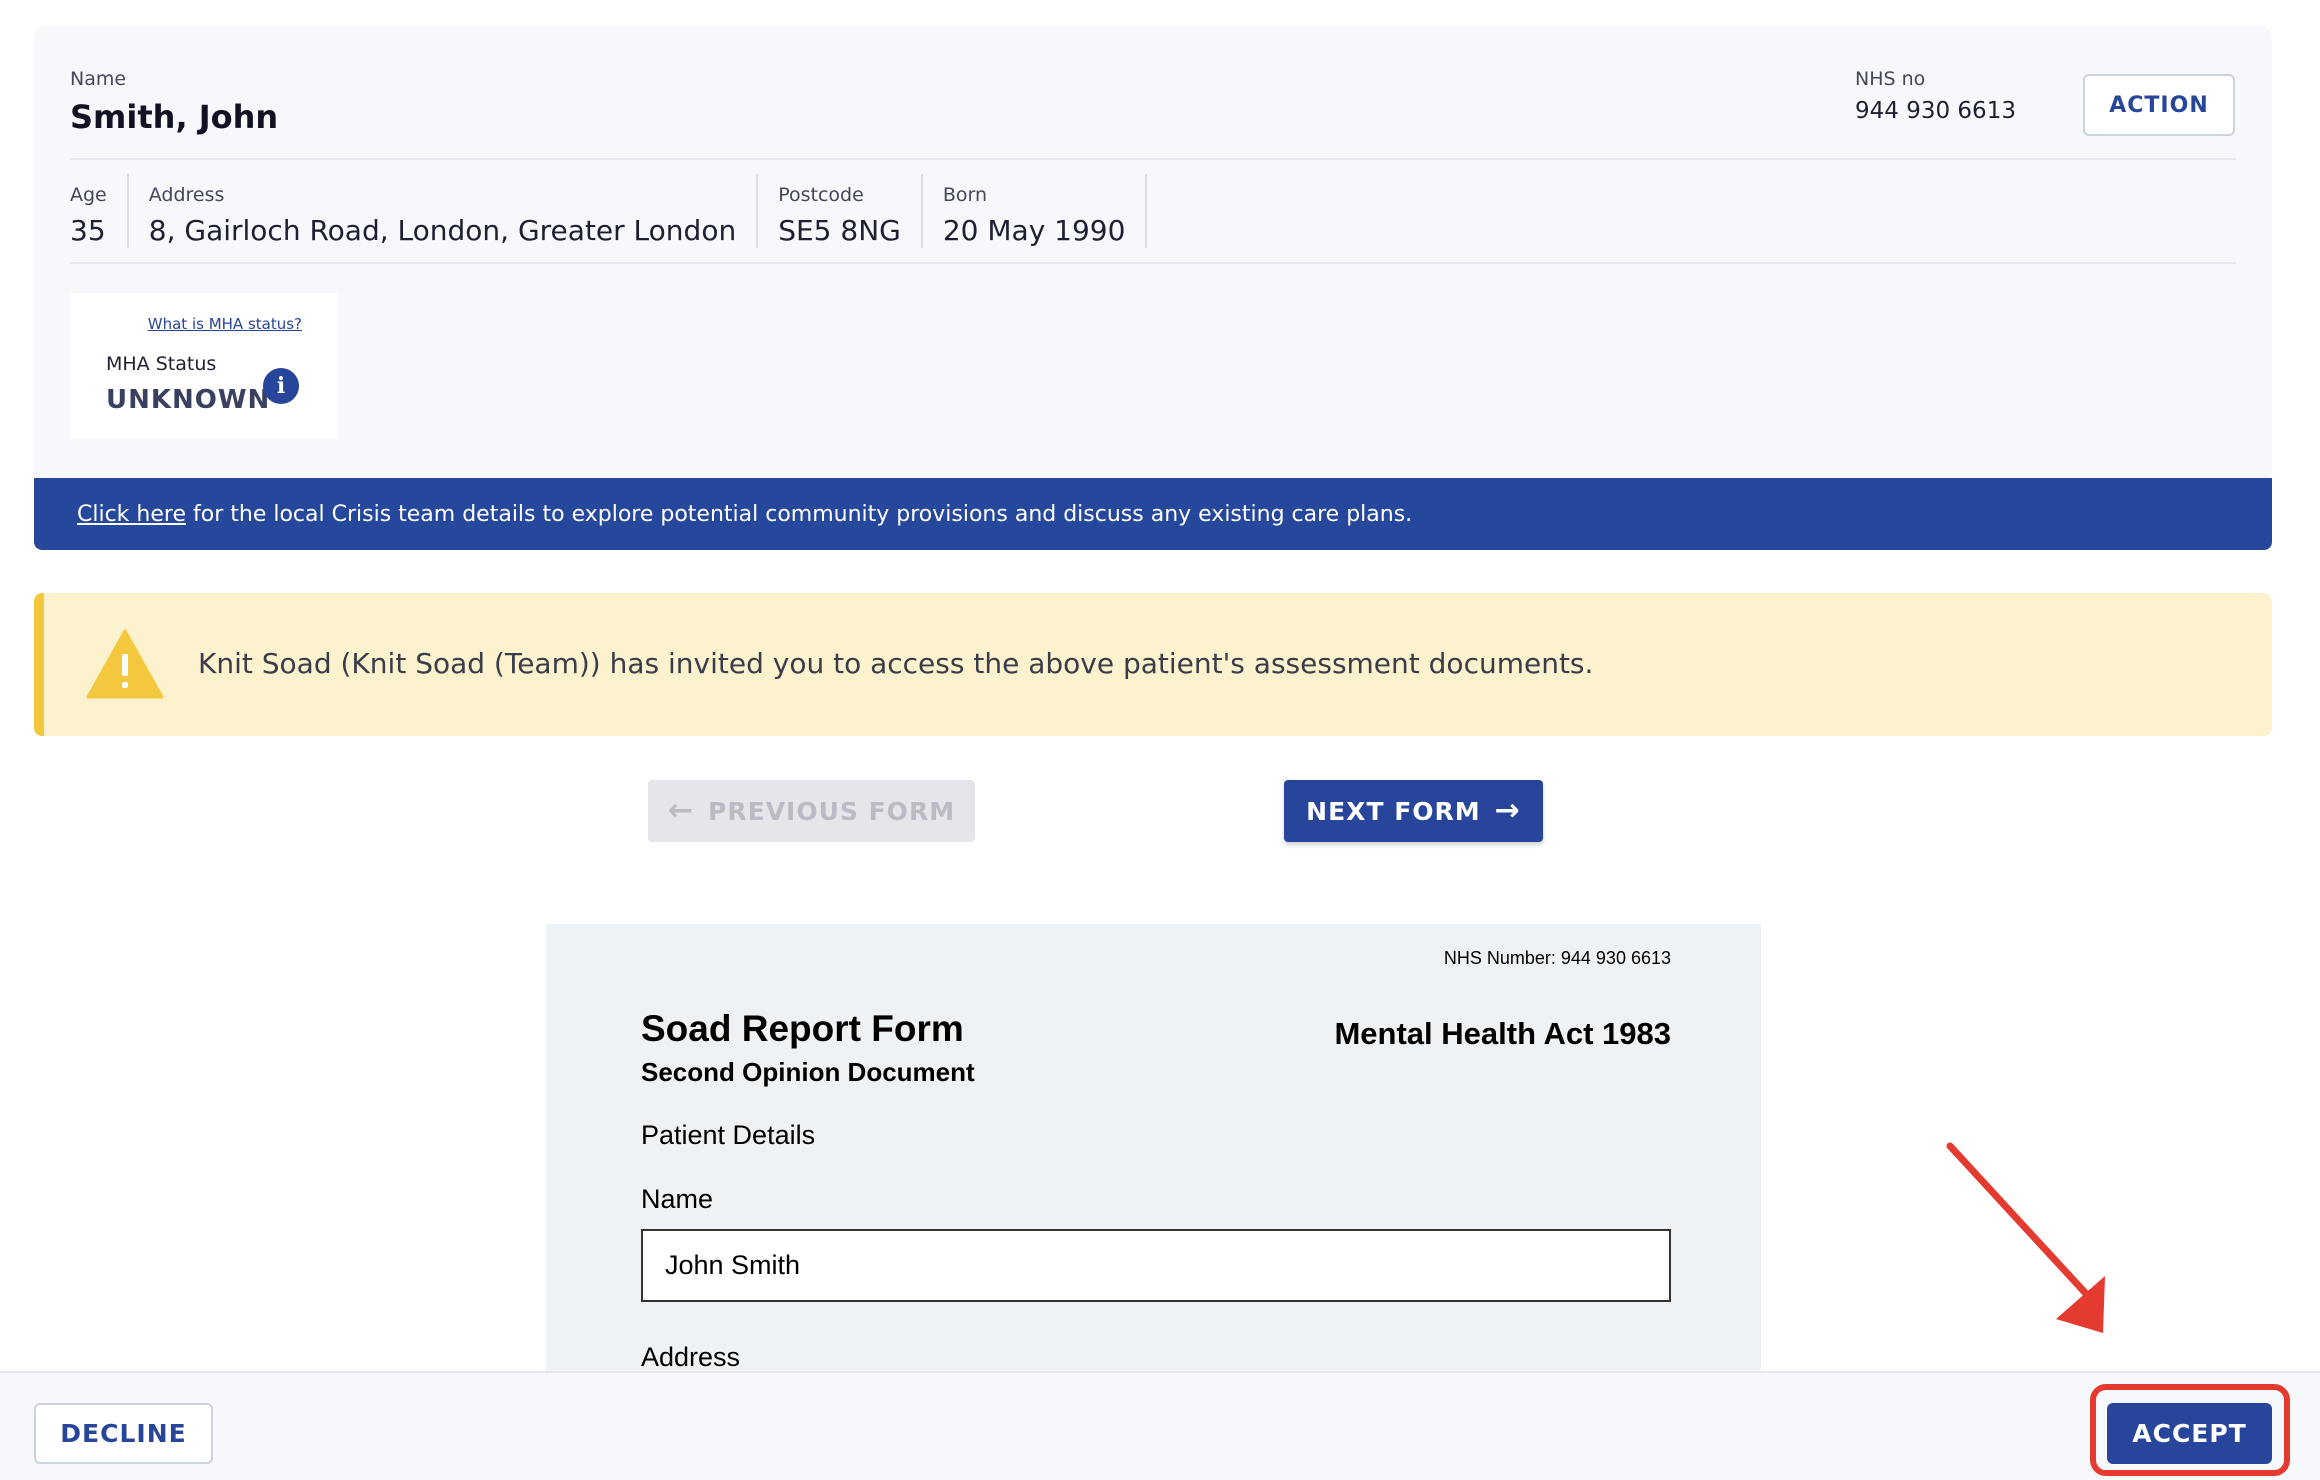 This screenshot has height=1480, width=2320. What do you see at coordinates (728, 1135) in the screenshot?
I see `document-section-heading: Patient Details` at bounding box center [728, 1135].